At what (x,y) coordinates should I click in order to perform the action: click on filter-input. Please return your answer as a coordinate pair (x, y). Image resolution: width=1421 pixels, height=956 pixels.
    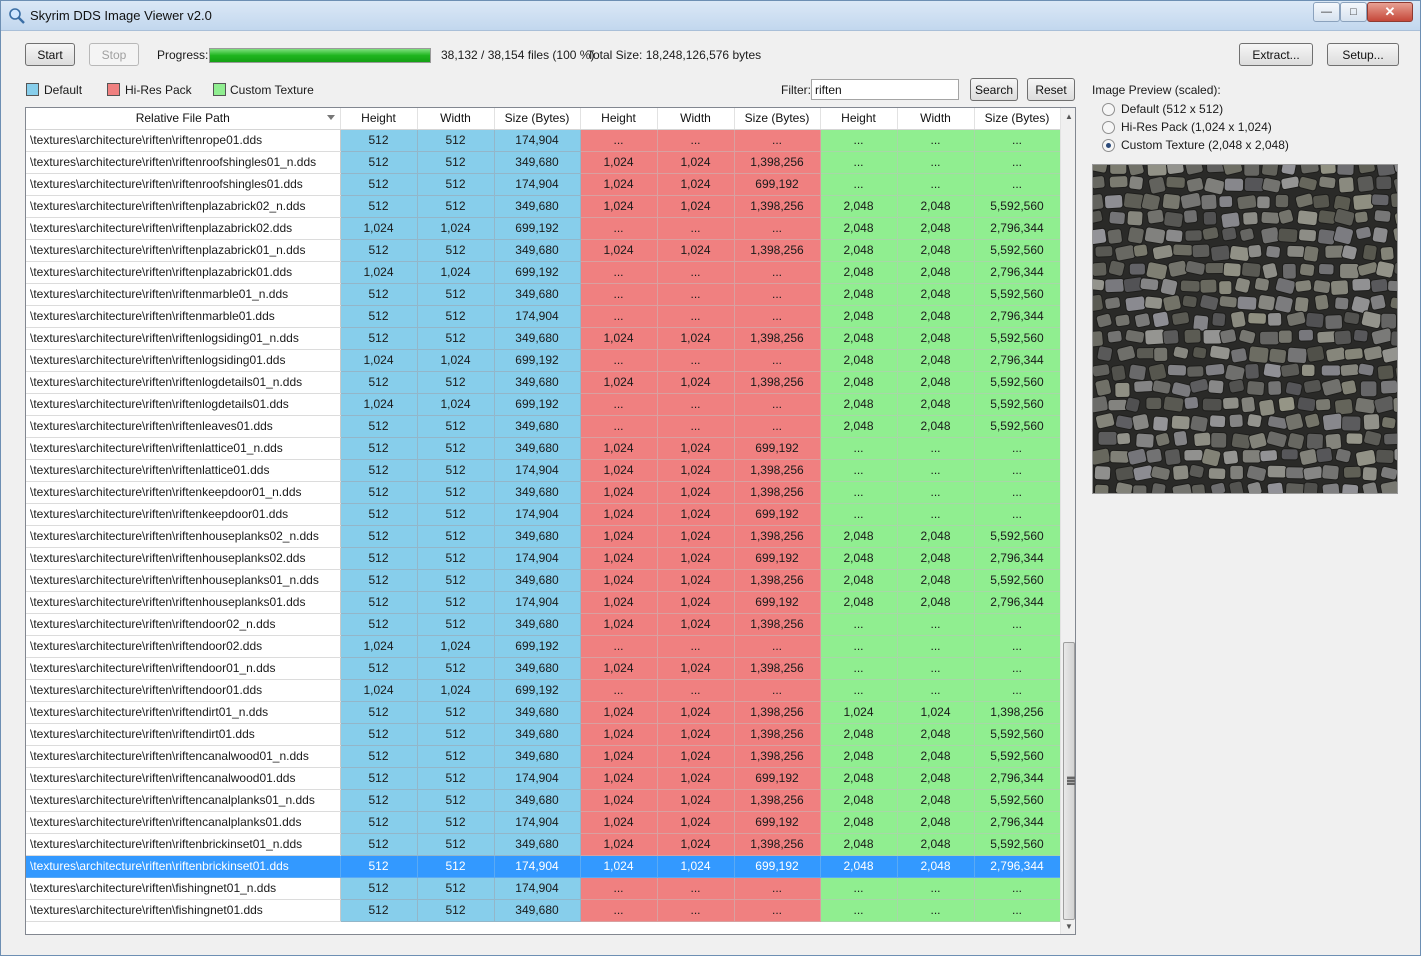
    Looking at the image, I should click on (885, 89).